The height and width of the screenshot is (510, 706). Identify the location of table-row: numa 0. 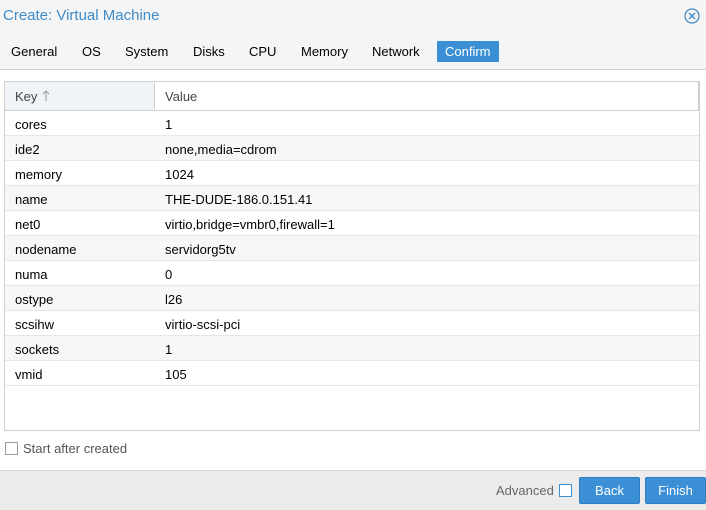
(352, 273).